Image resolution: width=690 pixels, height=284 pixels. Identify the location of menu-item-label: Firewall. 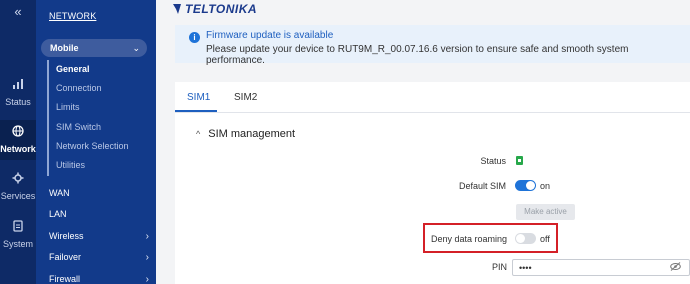
(65, 279).